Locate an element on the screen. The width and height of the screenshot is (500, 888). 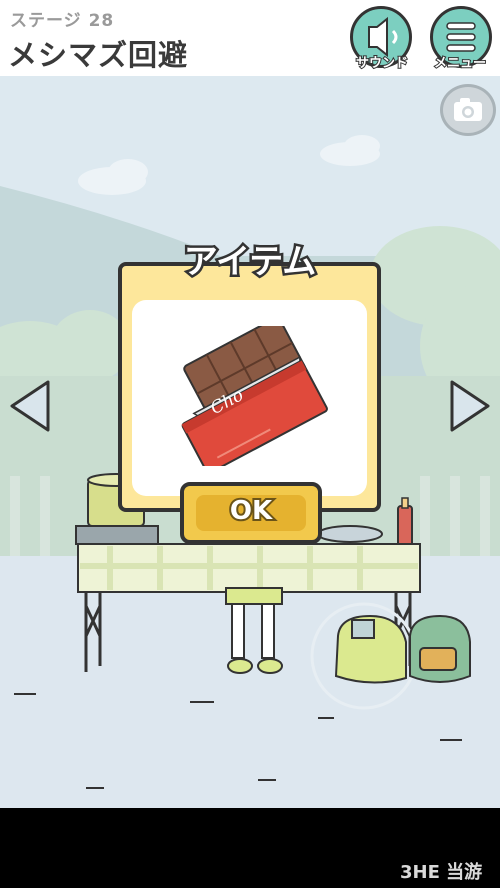
previous-view-button is located at coordinates (30, 406).